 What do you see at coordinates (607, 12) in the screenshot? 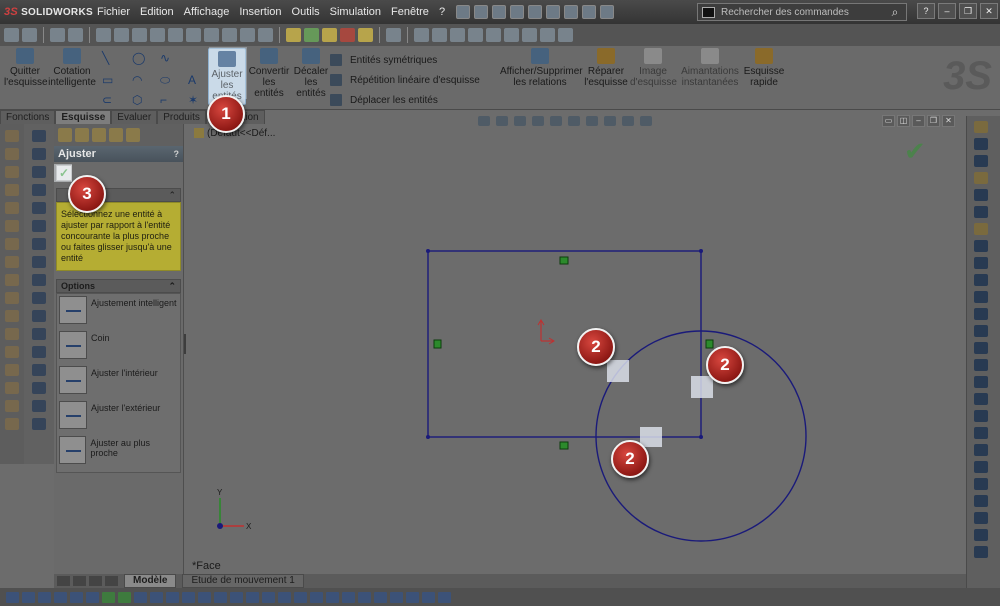
I see `options-icon` at bounding box center [607, 12].